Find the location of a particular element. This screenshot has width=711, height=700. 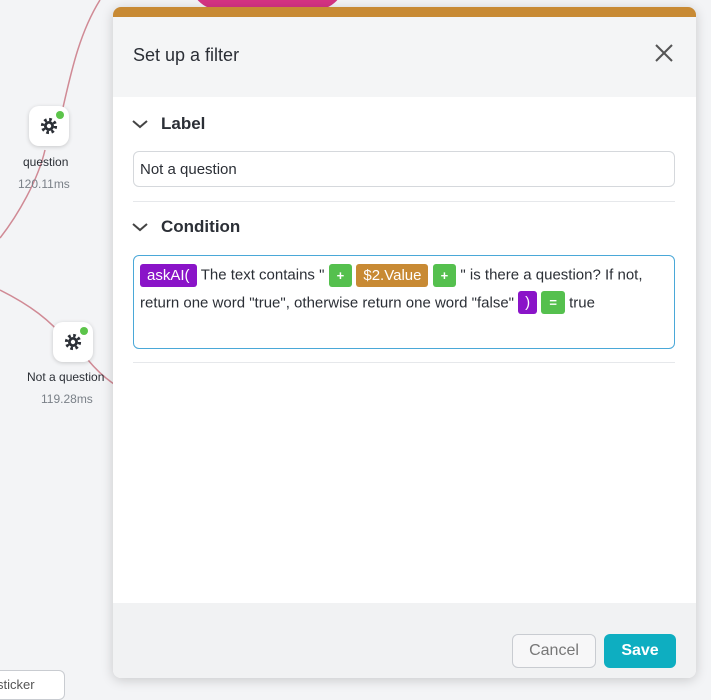

condition-section-toggle: Condition is located at coordinates (185, 227).